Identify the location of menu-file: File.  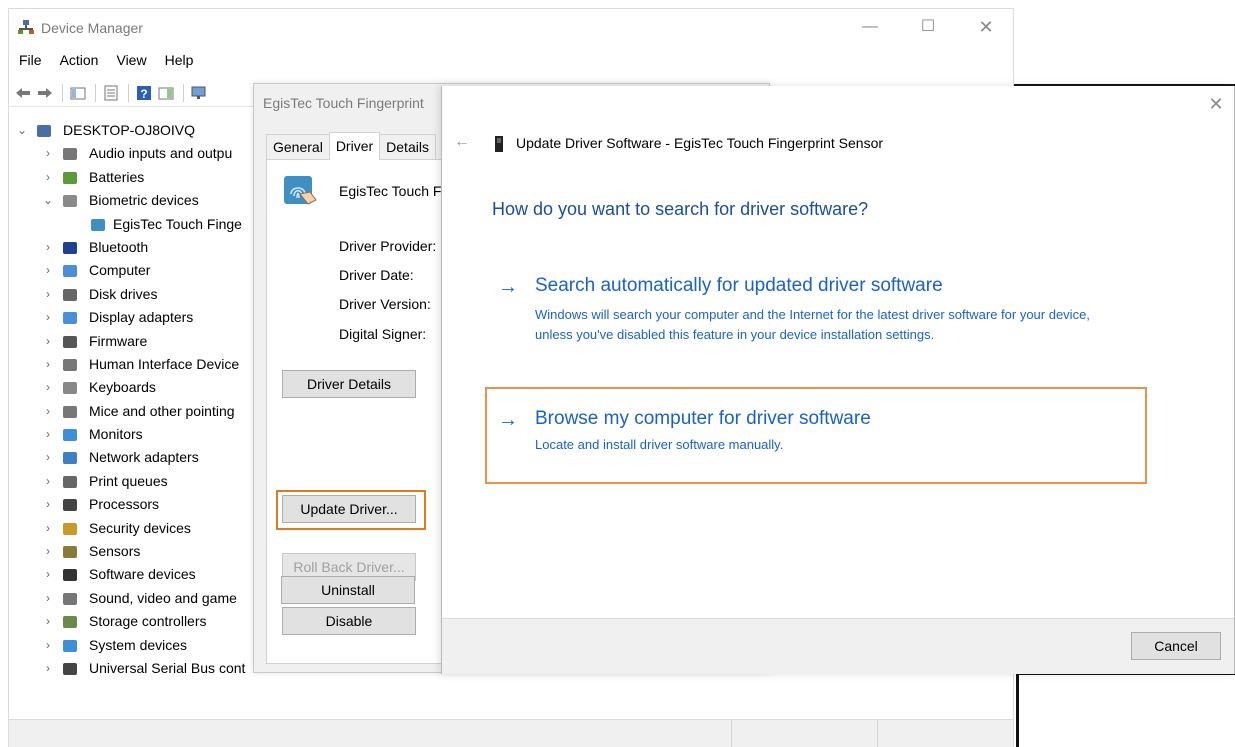
(30, 61).